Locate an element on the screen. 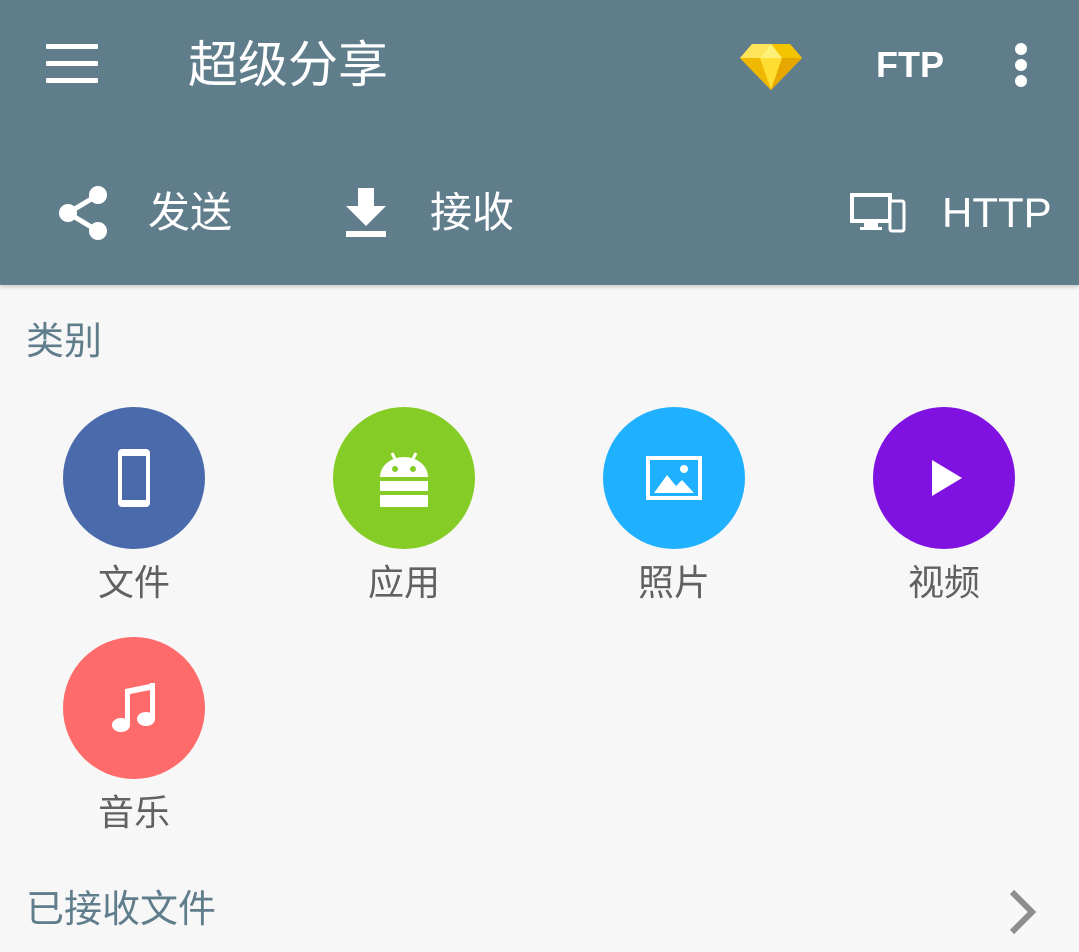  category-videos: 视频 is located at coordinates (944, 517).